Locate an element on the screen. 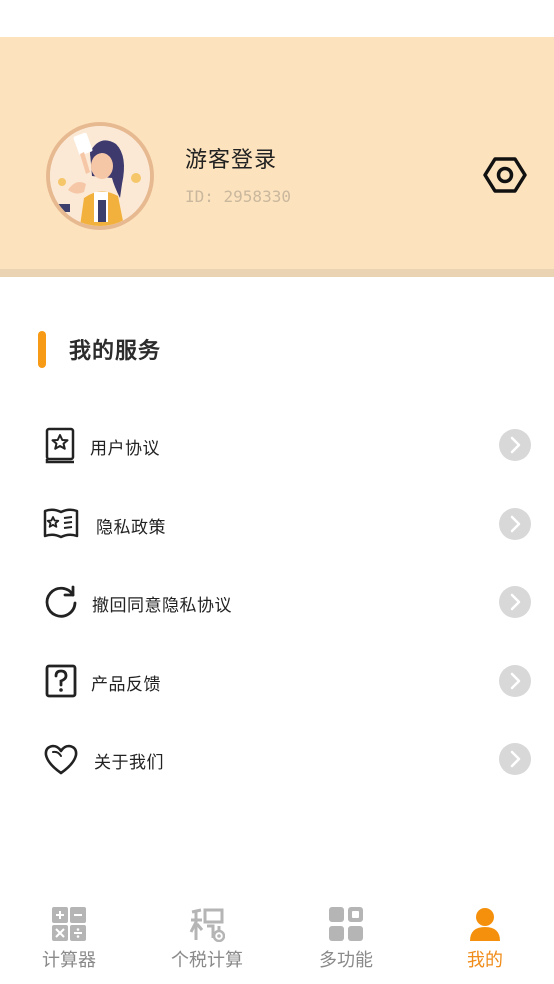 The width and height of the screenshot is (554, 984). tab-label: 计算器 is located at coordinates (69, 960).